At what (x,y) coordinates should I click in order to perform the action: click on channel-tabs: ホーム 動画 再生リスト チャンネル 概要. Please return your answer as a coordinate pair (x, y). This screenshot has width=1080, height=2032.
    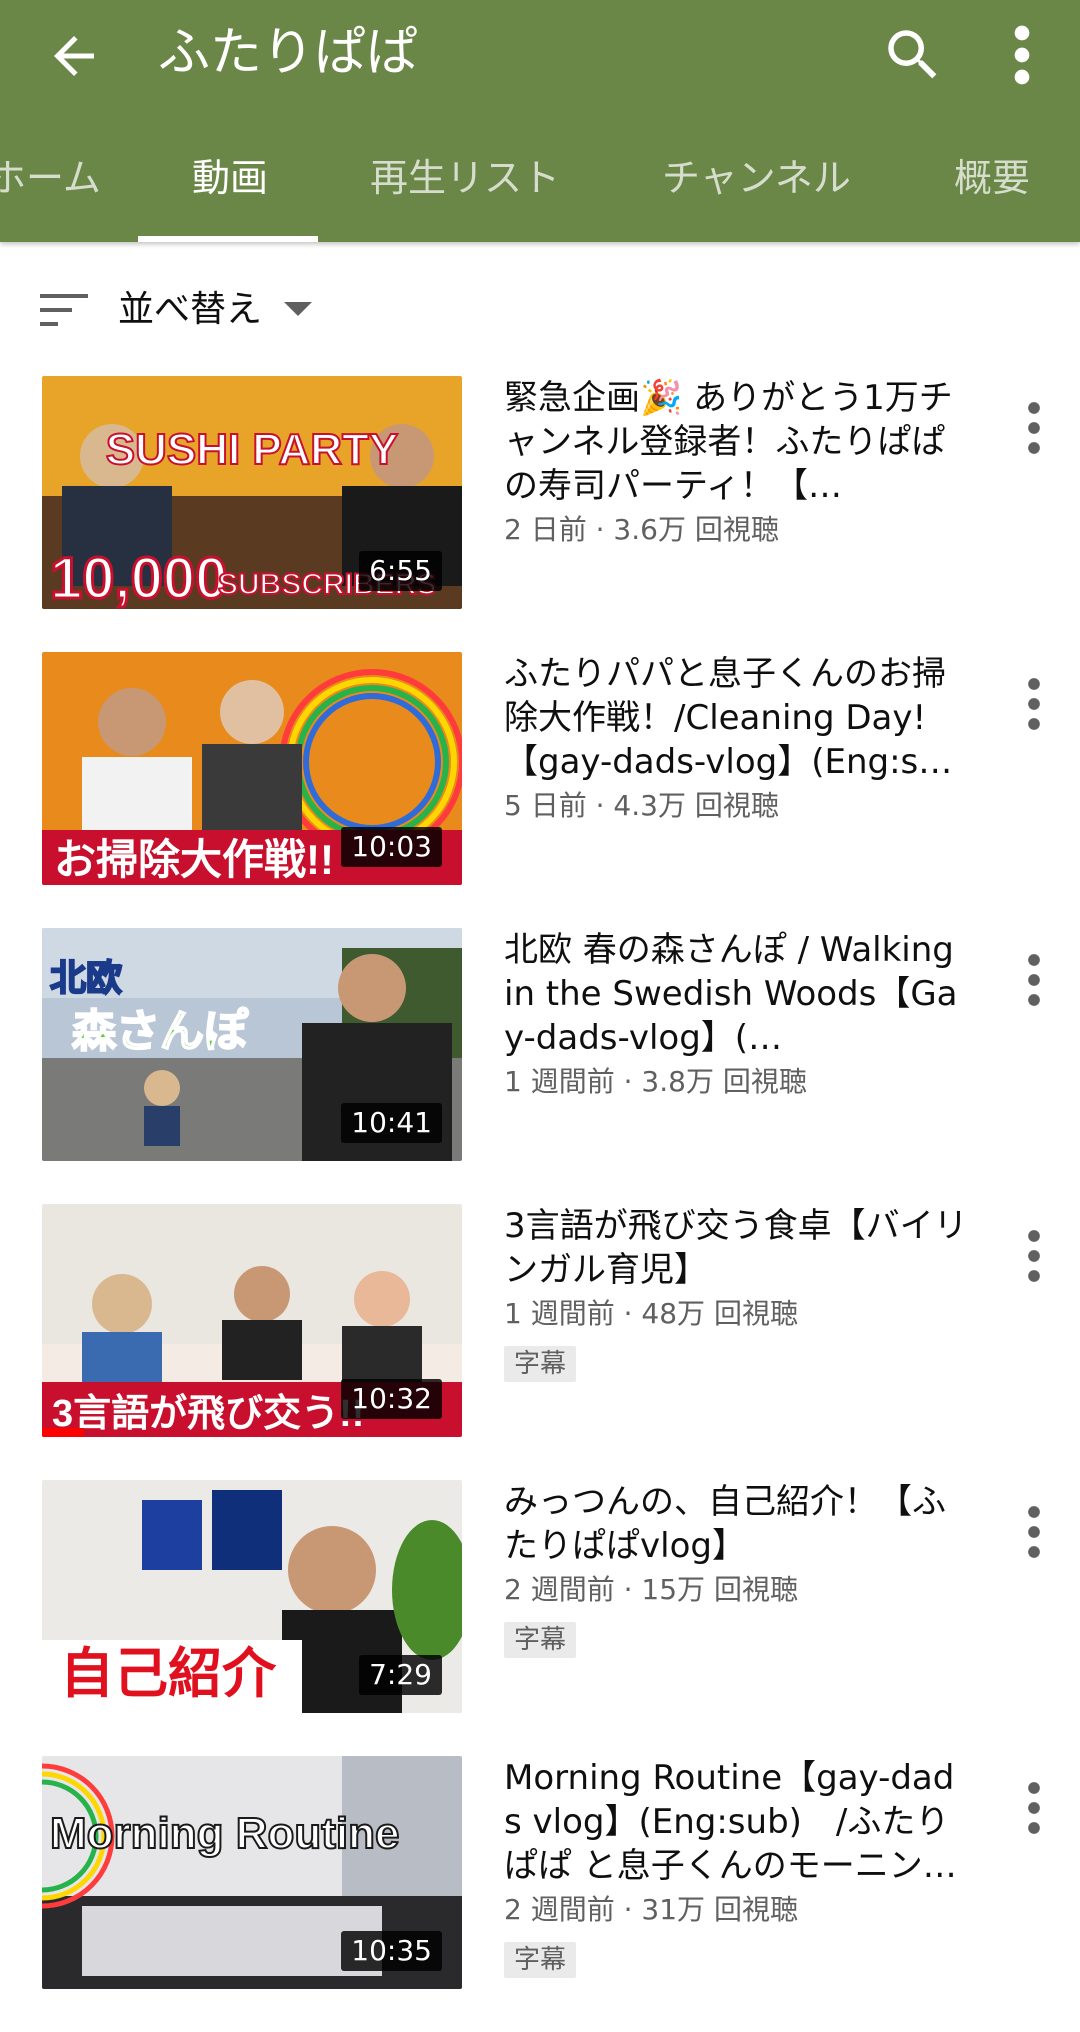
    Looking at the image, I should click on (540, 190).